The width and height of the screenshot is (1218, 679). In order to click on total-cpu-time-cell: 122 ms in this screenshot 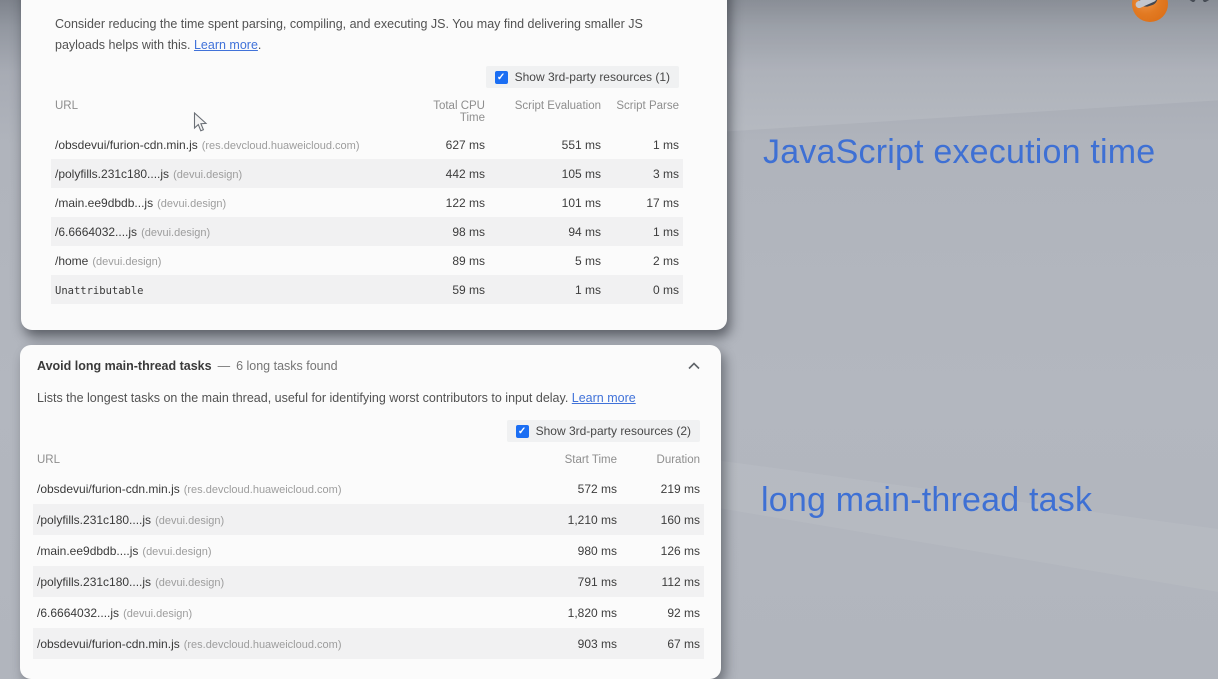, I will do `click(465, 202)`.